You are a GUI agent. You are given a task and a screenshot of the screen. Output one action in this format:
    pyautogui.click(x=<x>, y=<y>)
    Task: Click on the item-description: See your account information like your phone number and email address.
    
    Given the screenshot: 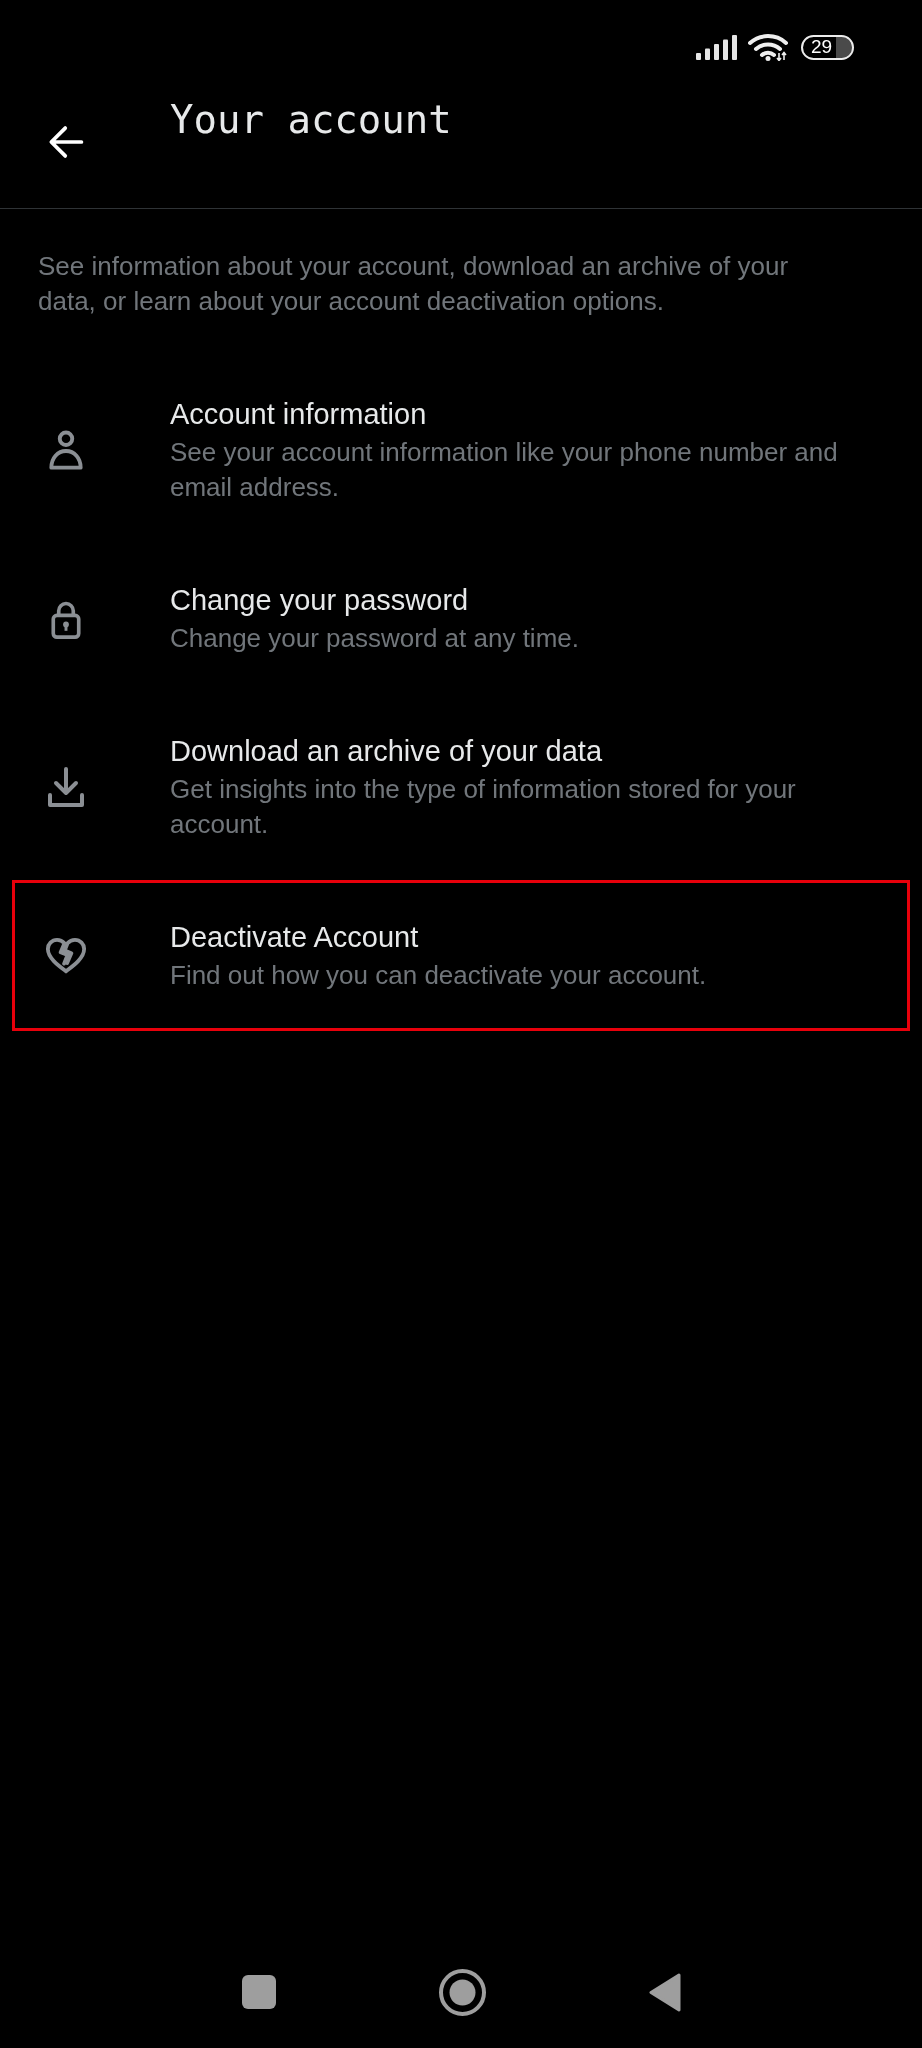 What is the action you would take?
    pyautogui.click(x=504, y=470)
    